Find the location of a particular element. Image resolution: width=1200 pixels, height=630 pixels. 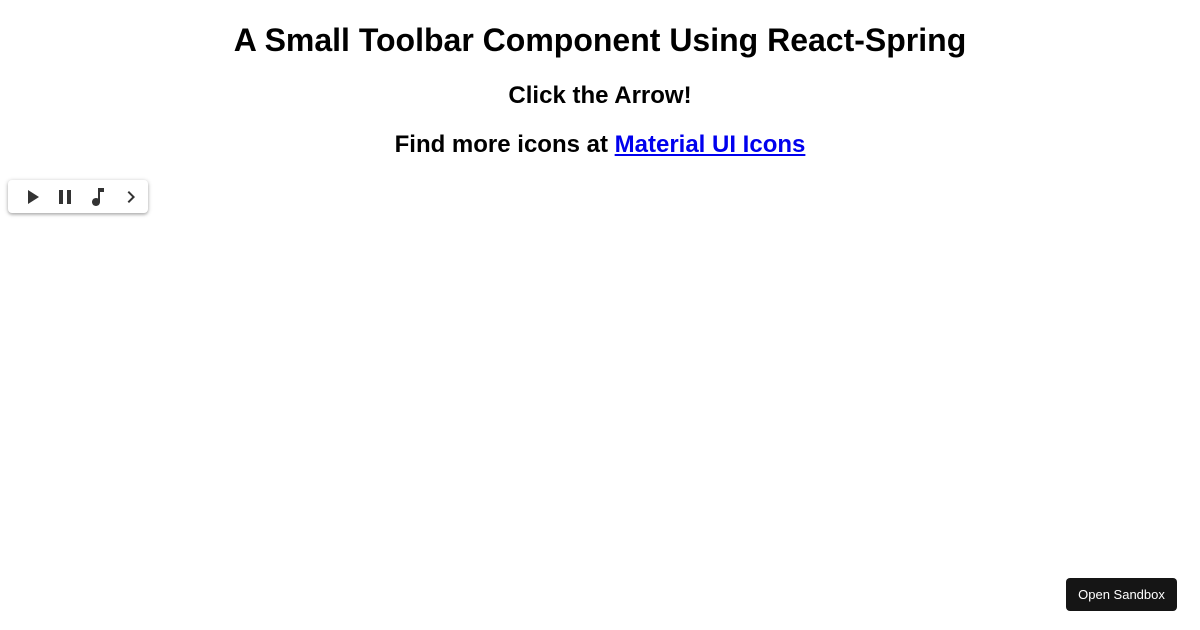

expand-arrow-button is located at coordinates (131, 196).